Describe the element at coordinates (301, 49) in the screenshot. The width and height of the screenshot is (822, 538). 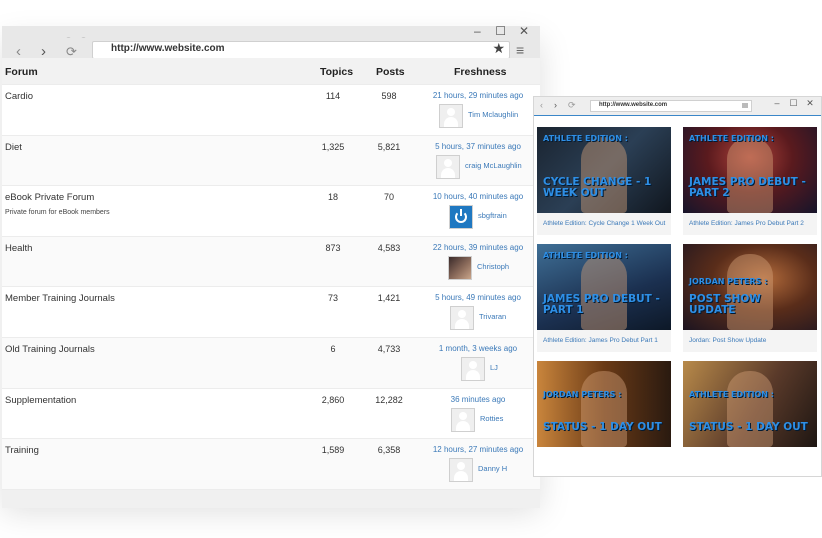
I see `address-bar: http://www.website.com ★` at that location.